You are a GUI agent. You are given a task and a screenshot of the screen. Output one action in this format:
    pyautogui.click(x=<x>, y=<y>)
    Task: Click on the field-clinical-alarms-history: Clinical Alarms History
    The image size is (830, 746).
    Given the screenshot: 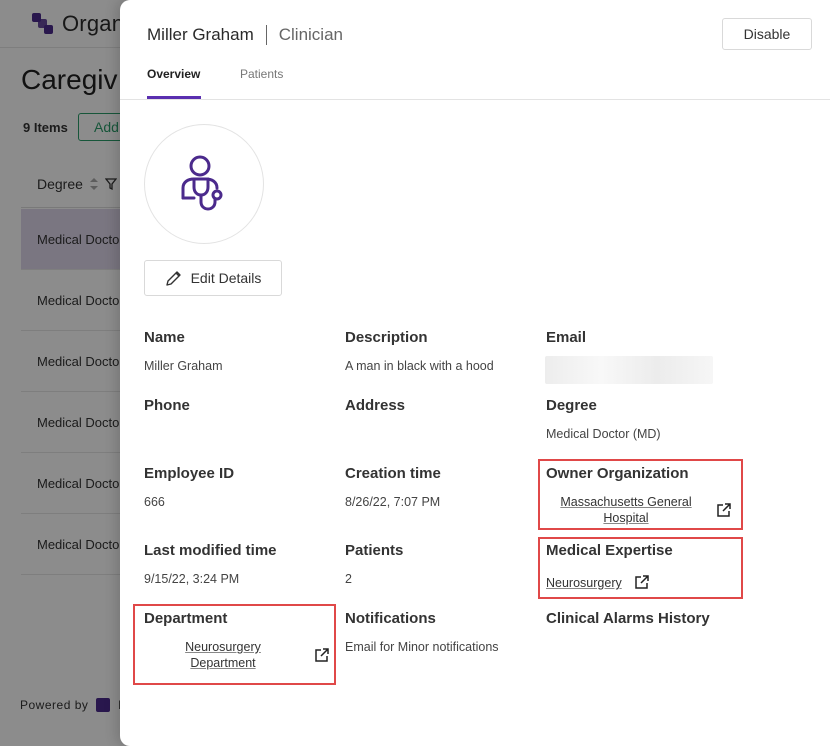 What is the action you would take?
    pyautogui.click(x=641, y=618)
    